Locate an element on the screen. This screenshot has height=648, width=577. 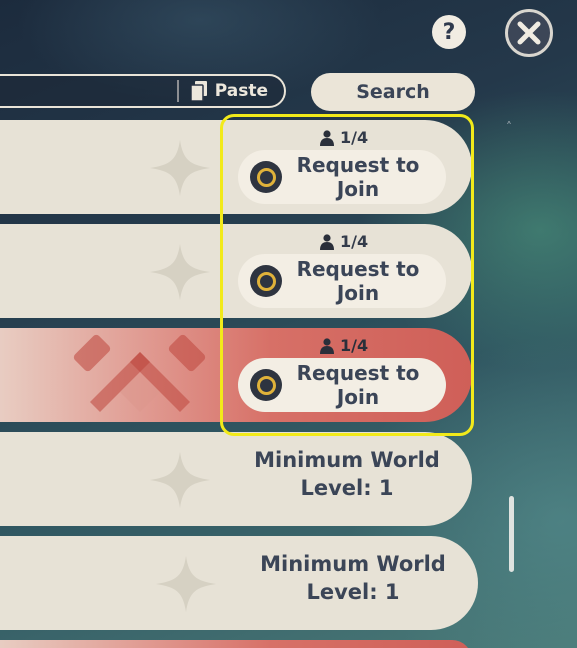
search-button: Search is located at coordinates (393, 92).